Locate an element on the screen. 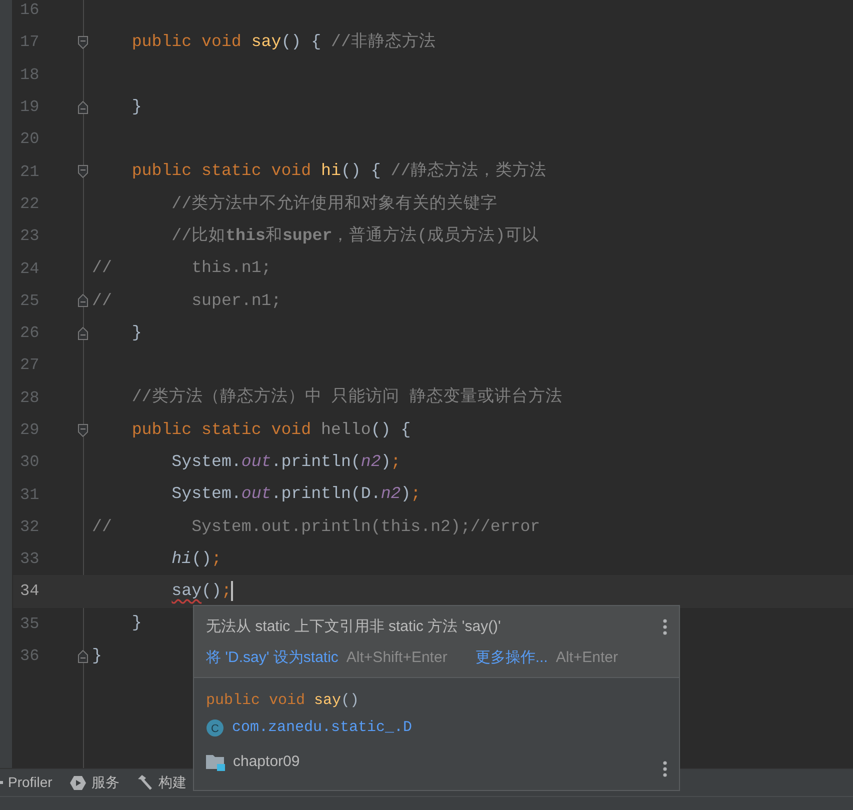 Image resolution: width=853 pixels, height=810 pixels. line-number: 23 is located at coordinates (30, 237).